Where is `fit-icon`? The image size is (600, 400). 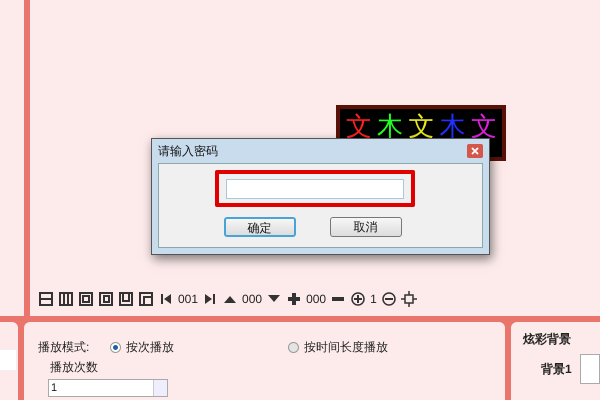
fit-icon is located at coordinates (408, 299).